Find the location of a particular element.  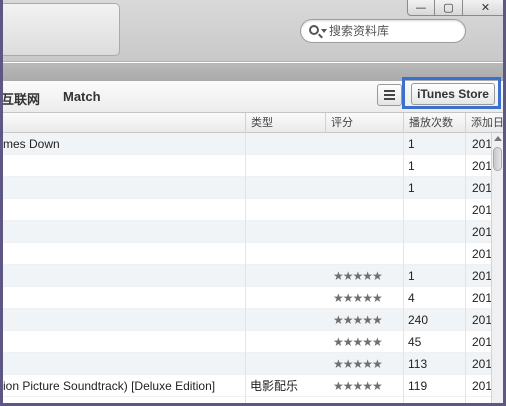

tab-match: Match is located at coordinates (82, 96).